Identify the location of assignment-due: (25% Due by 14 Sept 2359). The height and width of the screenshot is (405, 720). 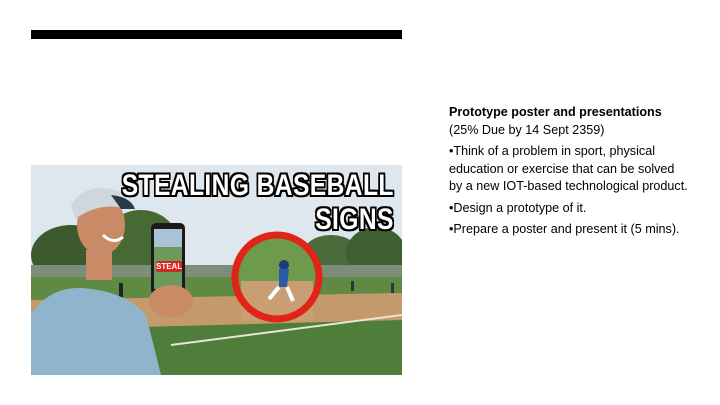
(527, 129).